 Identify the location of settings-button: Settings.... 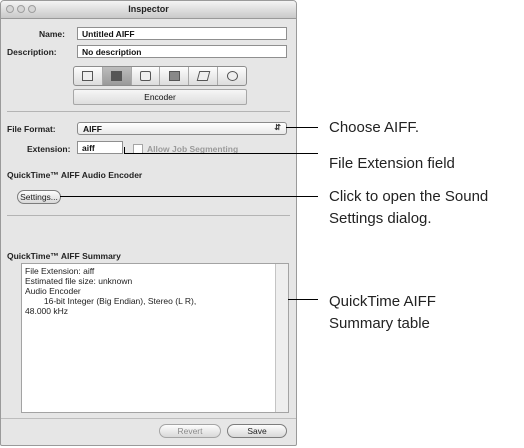
(39, 197).